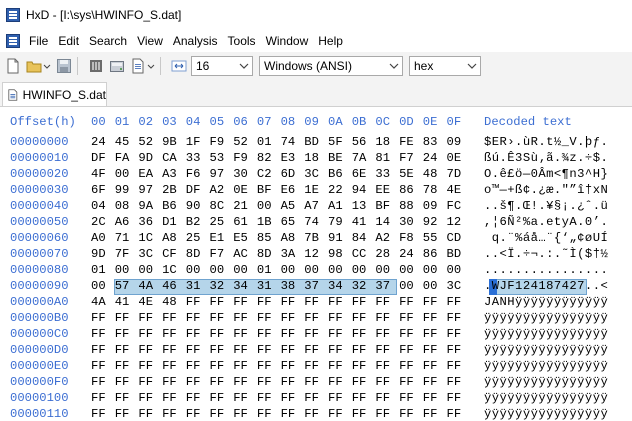 The height and width of the screenshot is (421, 632). I want to click on hex-byte: 33, so click(385, 174).